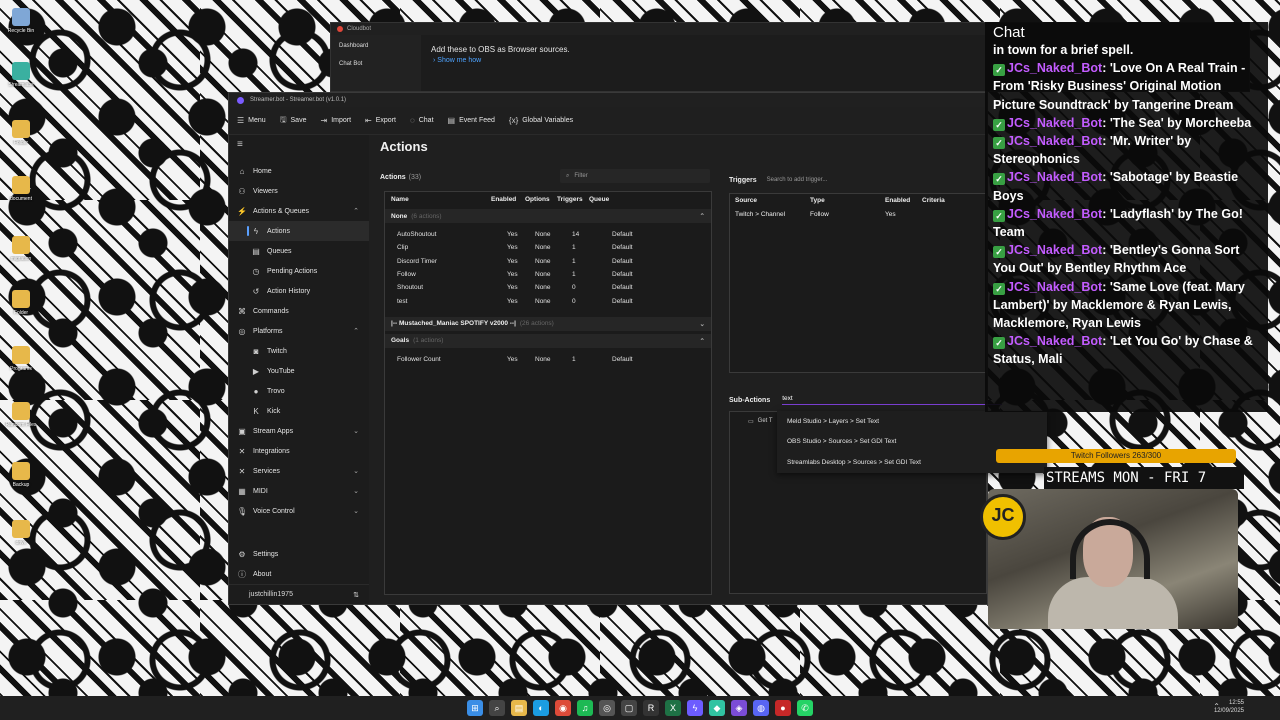 This screenshot has width=1280, height=720. What do you see at coordinates (673, 708) in the screenshot?
I see `excel-icon: X` at bounding box center [673, 708].